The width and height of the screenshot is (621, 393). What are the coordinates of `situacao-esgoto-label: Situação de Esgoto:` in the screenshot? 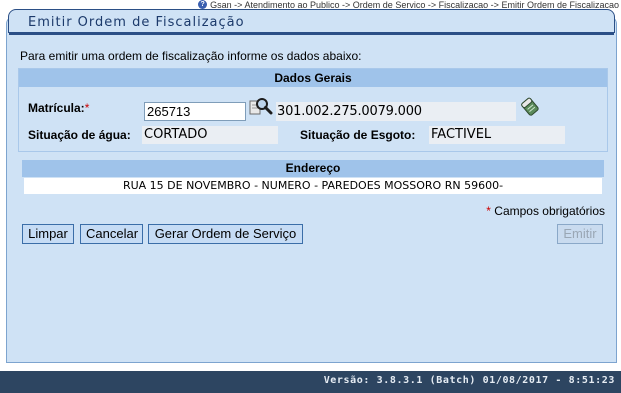 It's located at (358, 135).